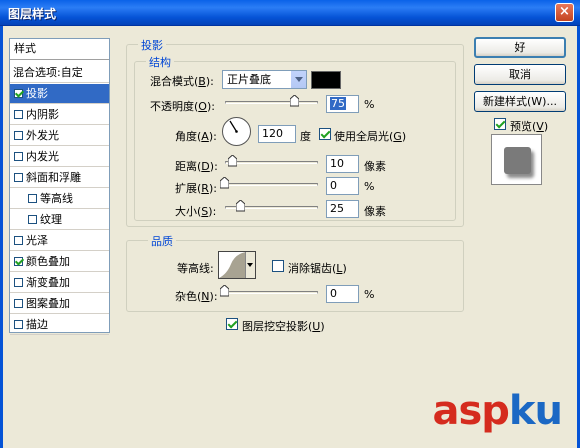 Image resolution: width=580 pixels, height=448 pixels. I want to click on global-light-label: 使用全局光(G), so click(370, 136).